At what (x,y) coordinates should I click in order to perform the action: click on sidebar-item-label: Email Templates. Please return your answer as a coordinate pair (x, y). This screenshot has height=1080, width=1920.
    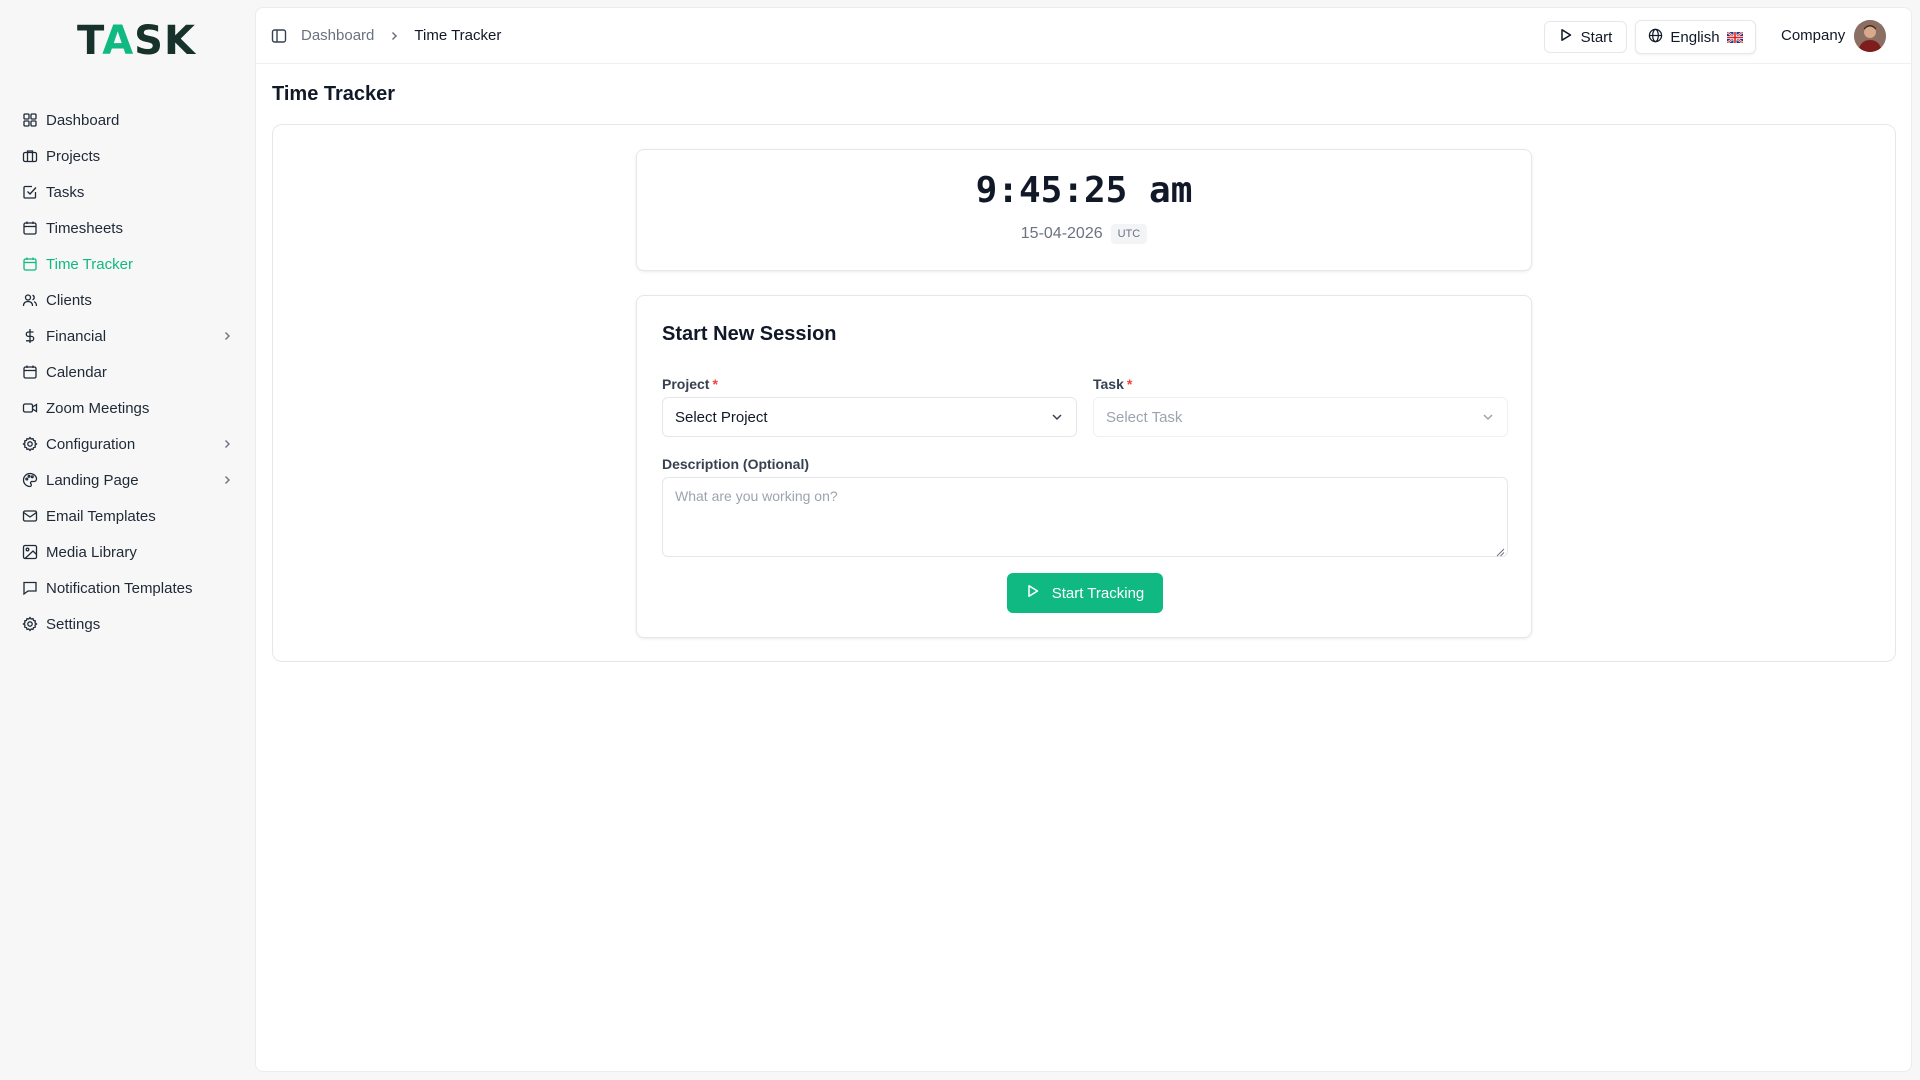
    Looking at the image, I should click on (101, 516).